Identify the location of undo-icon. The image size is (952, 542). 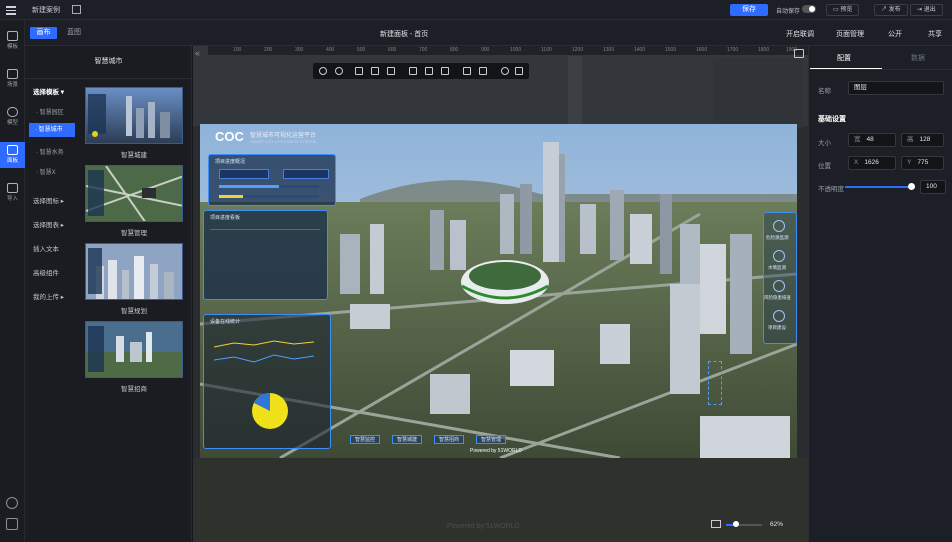
(339, 71).